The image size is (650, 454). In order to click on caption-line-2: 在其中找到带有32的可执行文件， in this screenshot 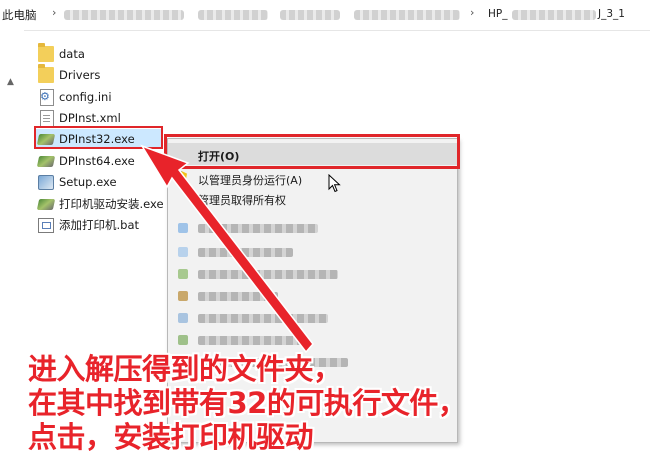, I will do `click(247, 403)`.